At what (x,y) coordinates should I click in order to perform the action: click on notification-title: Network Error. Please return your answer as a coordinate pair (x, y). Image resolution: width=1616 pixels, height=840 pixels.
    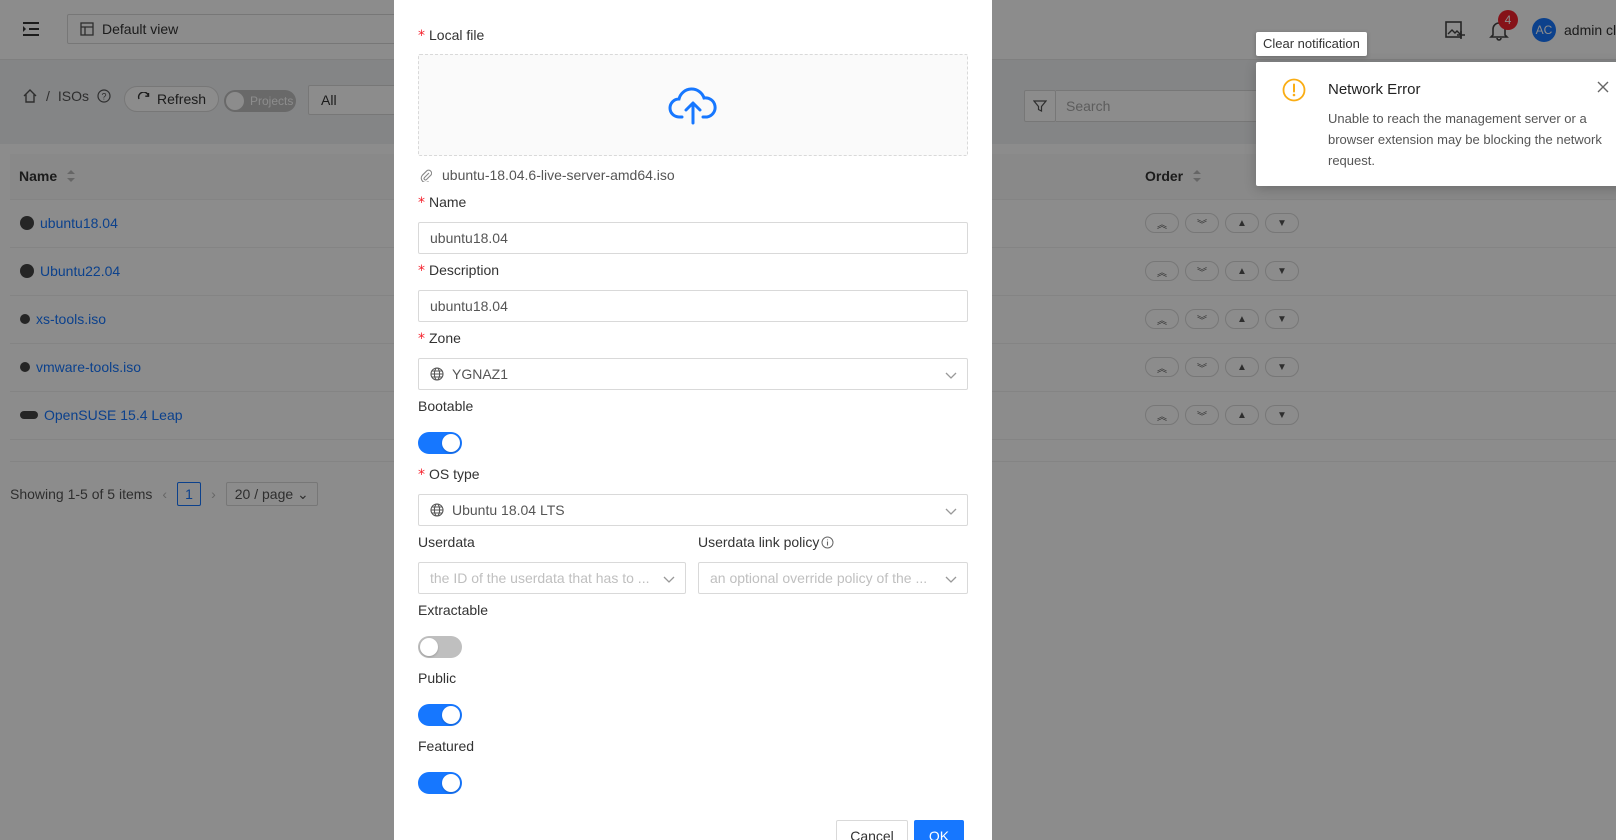
    Looking at the image, I should click on (1374, 89).